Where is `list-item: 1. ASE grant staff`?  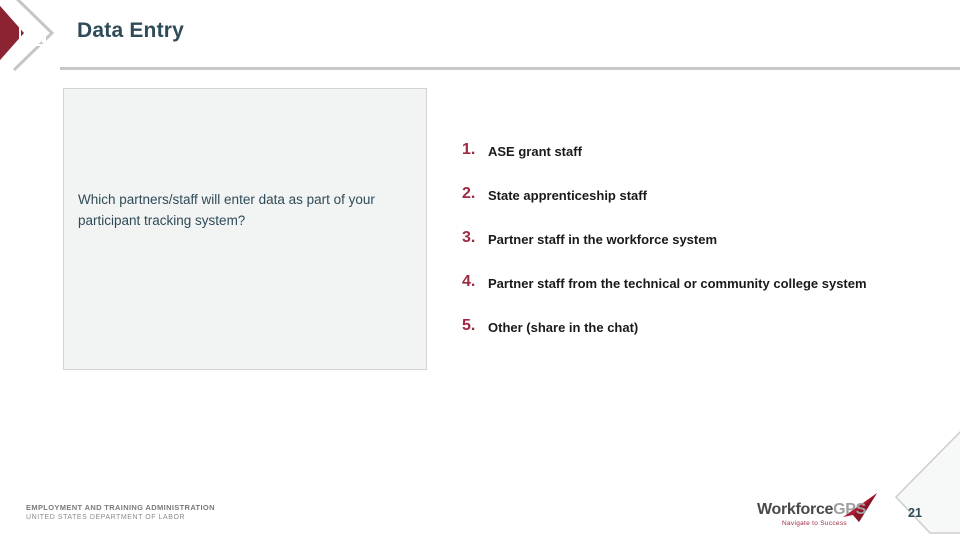 list-item: 1. ASE grant staff is located at coordinates (697, 151).